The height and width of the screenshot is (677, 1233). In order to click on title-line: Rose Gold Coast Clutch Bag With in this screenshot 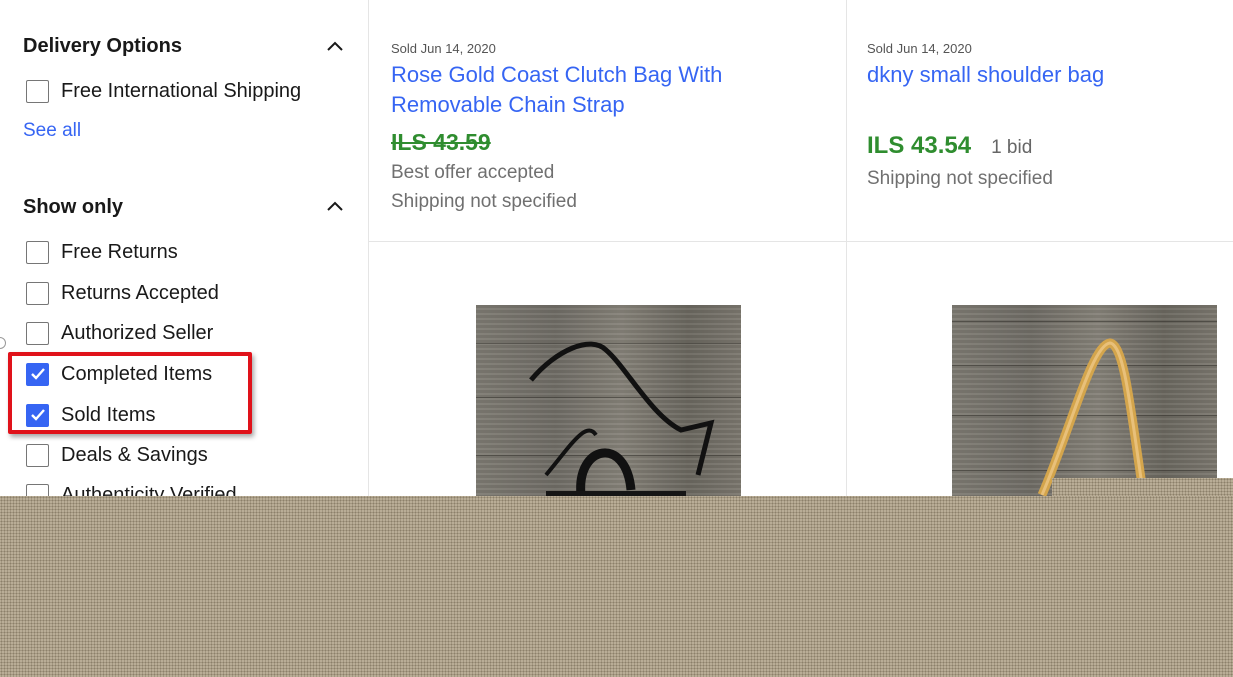, I will do `click(557, 74)`.